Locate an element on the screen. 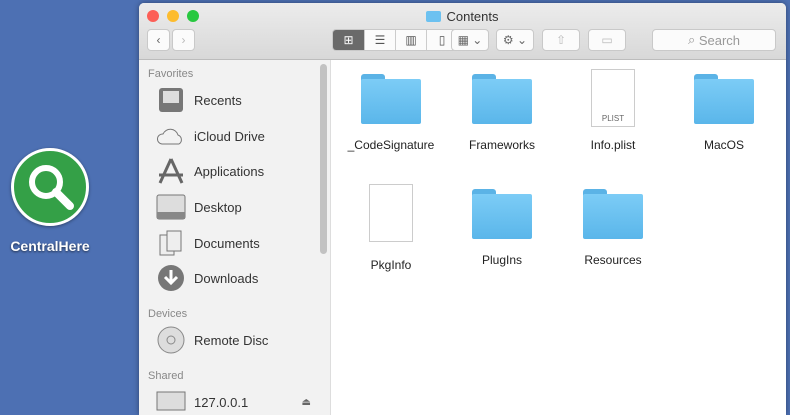 This screenshot has height=415, width=790. sidebar-label: Downloads is located at coordinates (226, 278).